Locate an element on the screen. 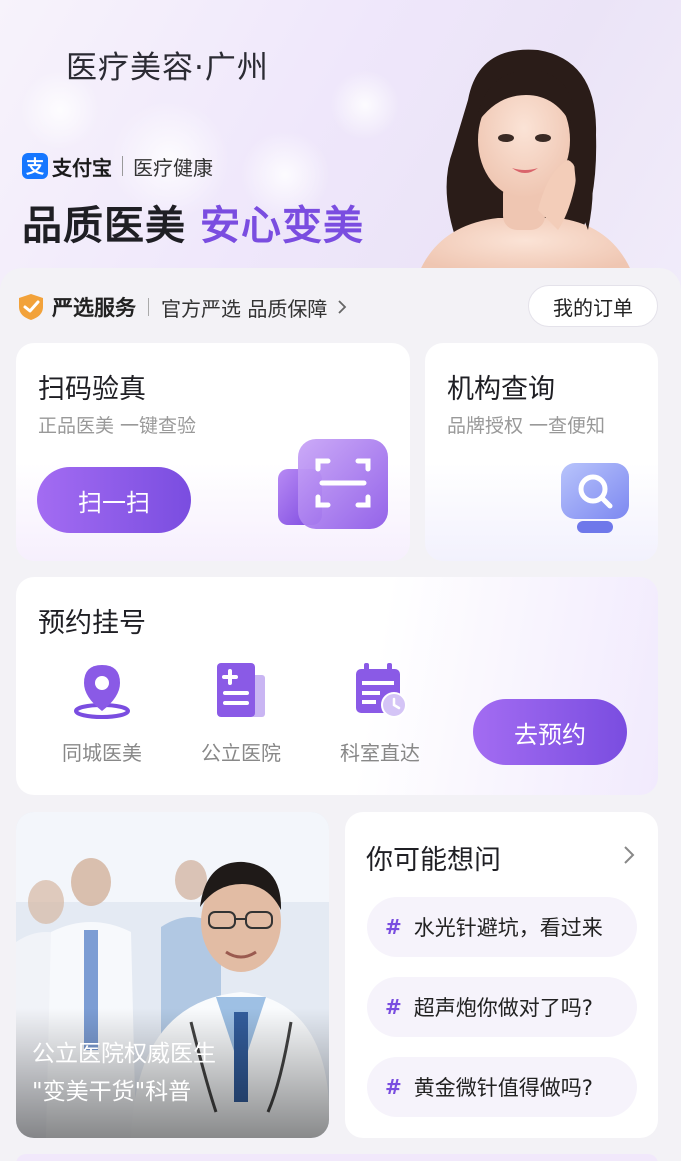 Image resolution: width=681 pixels, height=1161 pixels. appt-option-label: 科室直达 is located at coordinates (380, 753).